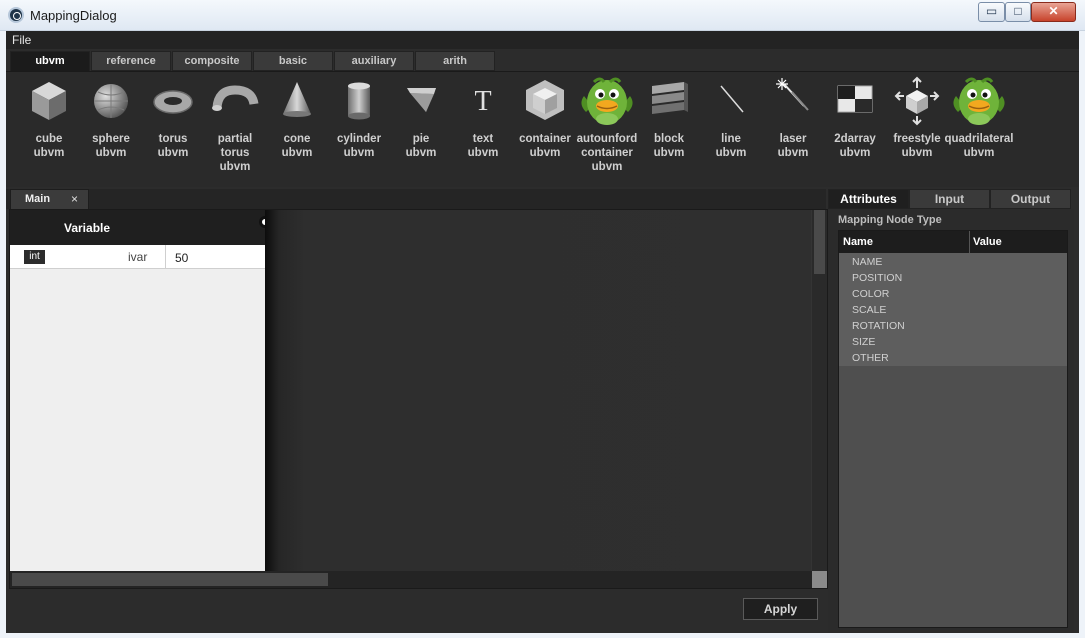 This screenshot has height=638, width=1085. I want to click on palette-item-label-line: pie, so click(421, 139).